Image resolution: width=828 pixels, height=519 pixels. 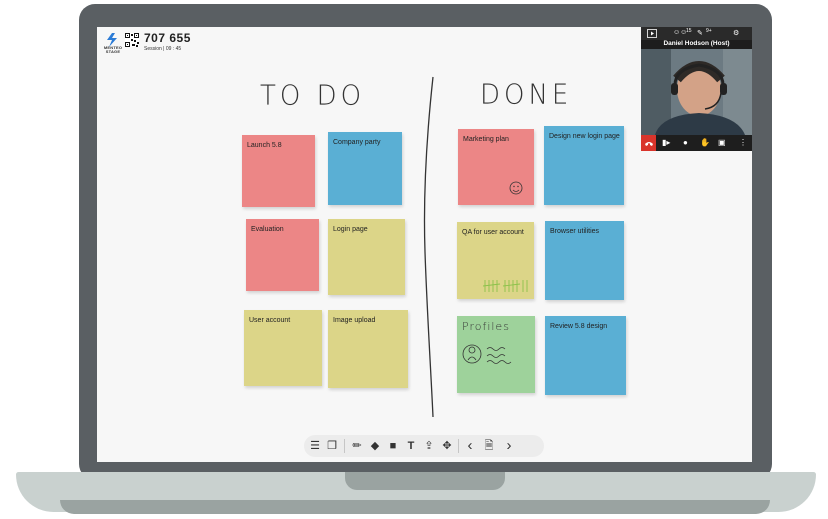 What do you see at coordinates (278, 171) in the screenshot?
I see `sticky-note: Launch 5.8` at bounding box center [278, 171].